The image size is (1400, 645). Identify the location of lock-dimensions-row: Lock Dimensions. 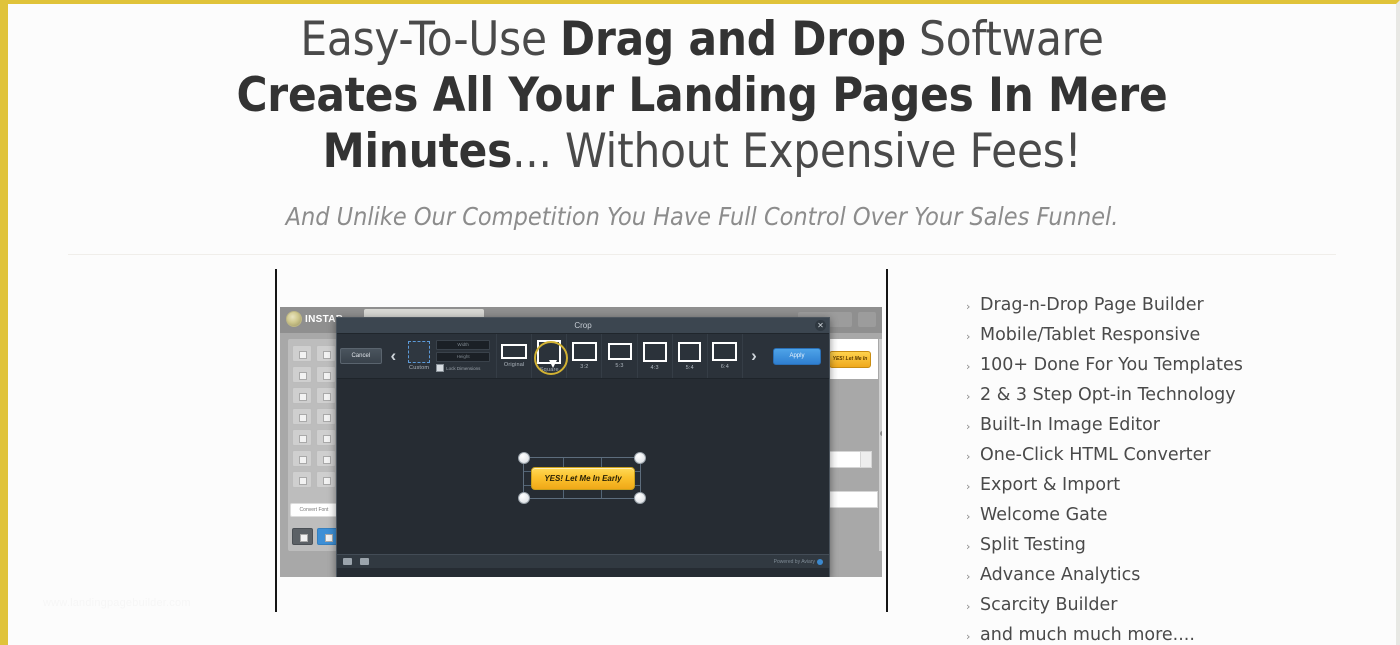
(463, 368).